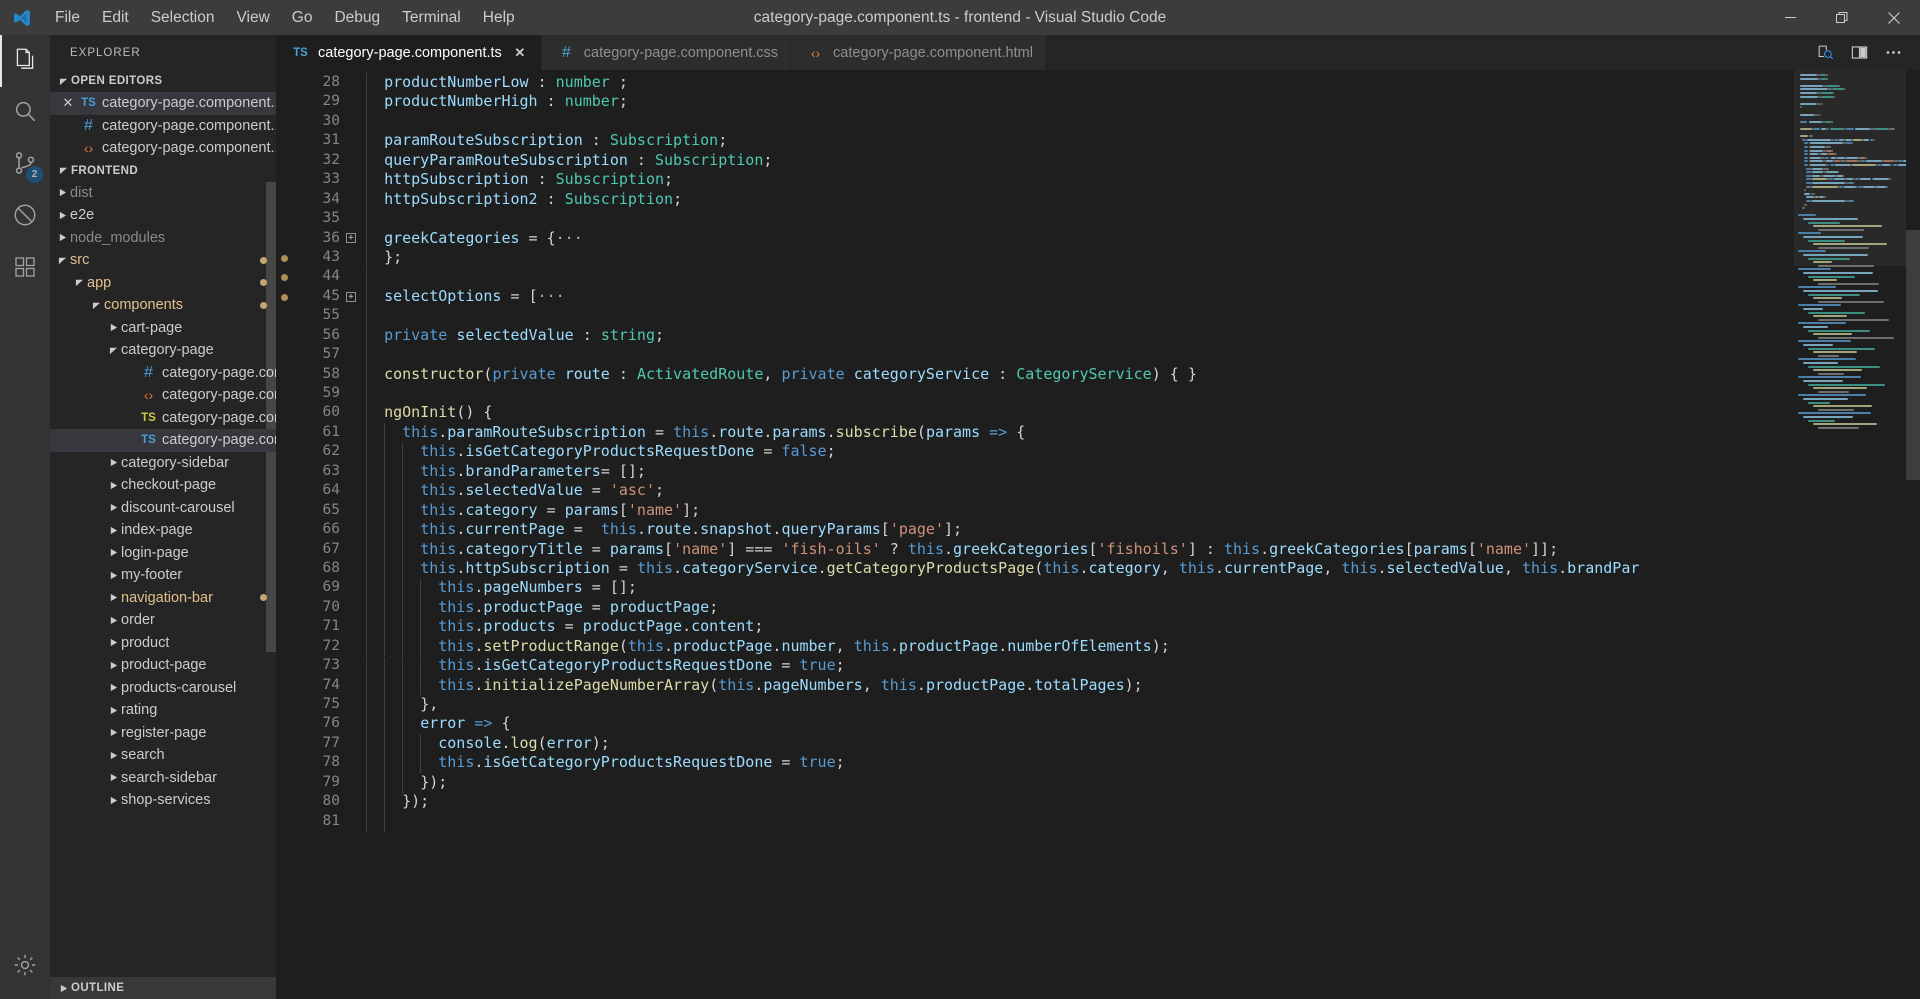 This screenshot has width=1920, height=999. What do you see at coordinates (25, 967) in the screenshot?
I see `activity-item-settings` at bounding box center [25, 967].